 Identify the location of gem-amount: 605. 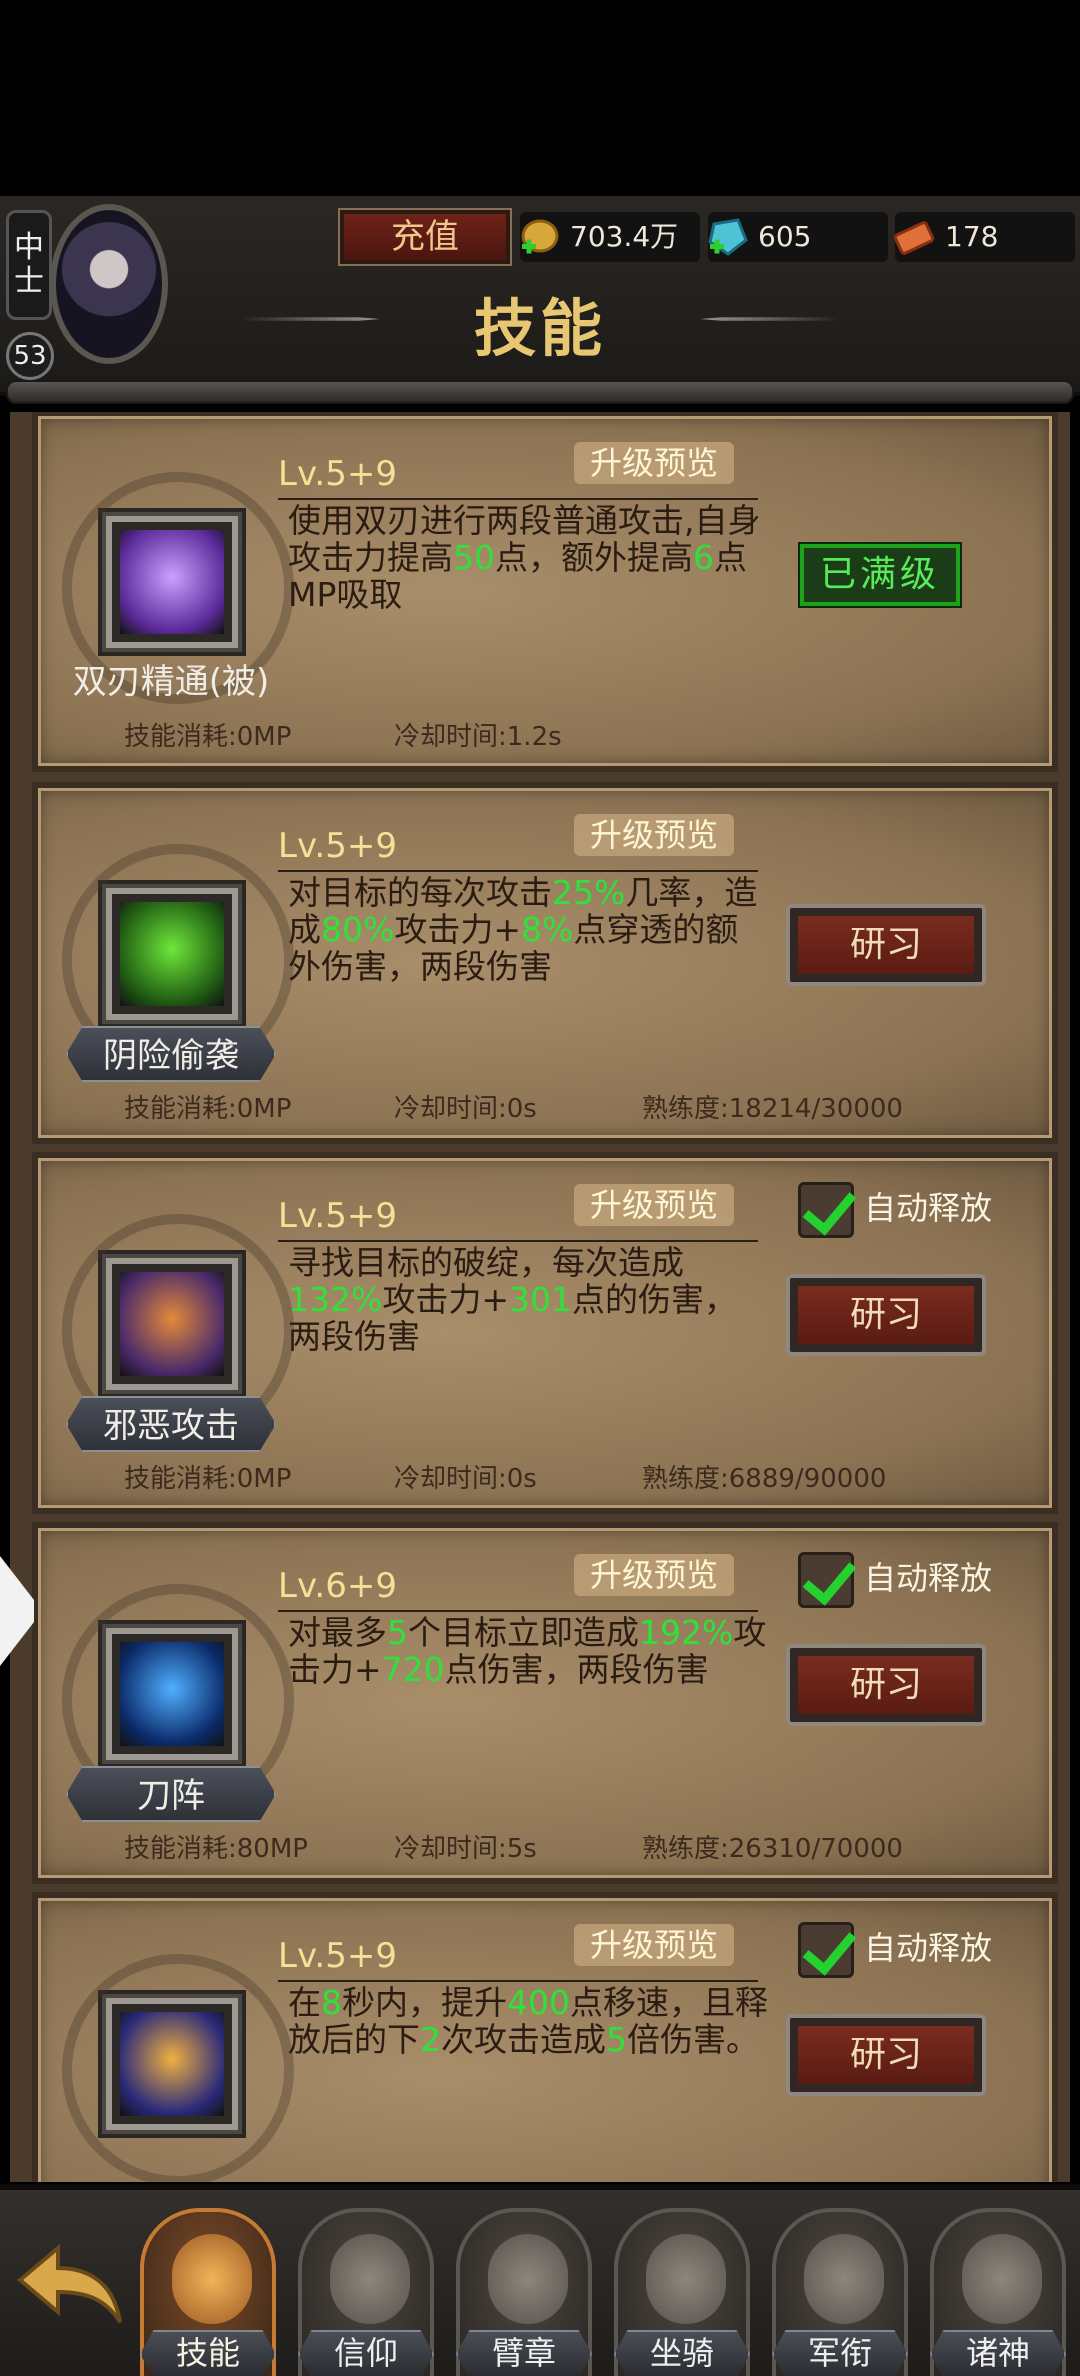
(785, 236).